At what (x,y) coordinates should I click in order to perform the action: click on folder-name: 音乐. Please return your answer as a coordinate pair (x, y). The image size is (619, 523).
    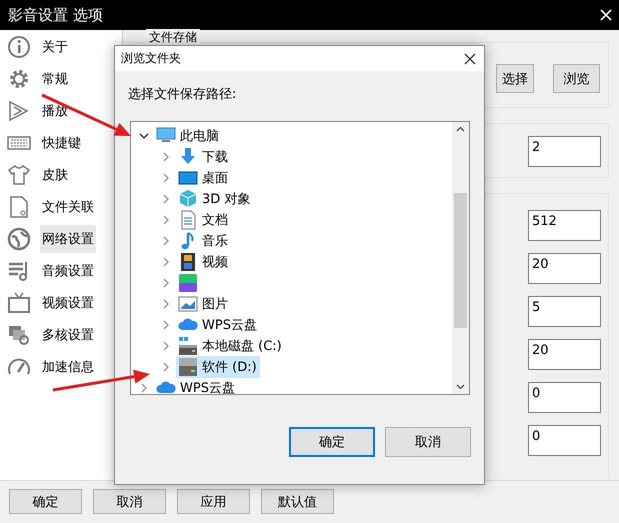
    Looking at the image, I should click on (215, 241).